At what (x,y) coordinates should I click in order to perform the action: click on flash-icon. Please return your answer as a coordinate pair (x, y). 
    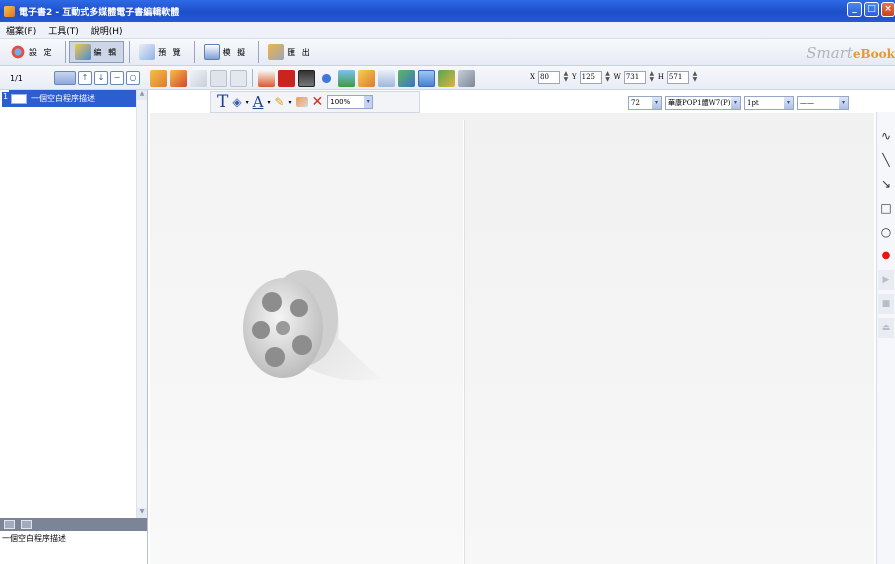
    Looking at the image, I should click on (286, 78).